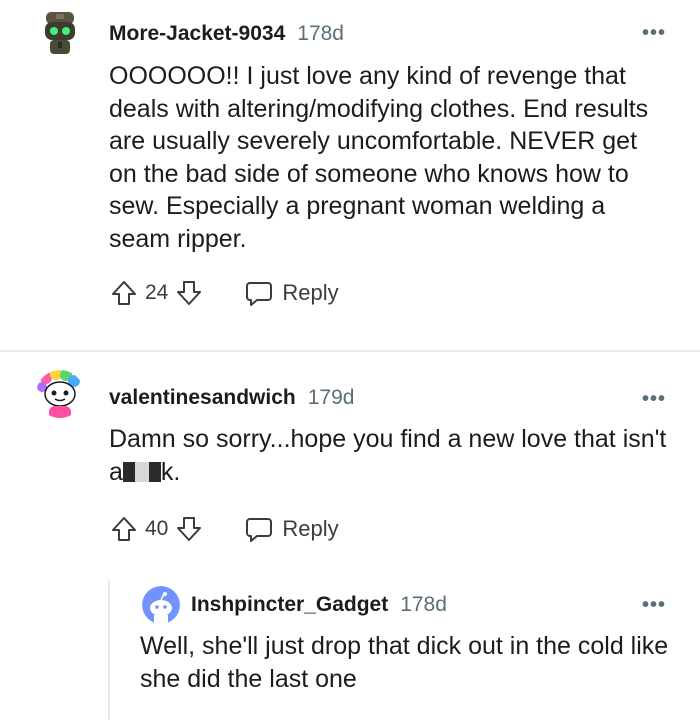 The width and height of the screenshot is (700, 720). What do you see at coordinates (224, 293) in the screenshot?
I see `comment-actions: 24 Reply` at bounding box center [224, 293].